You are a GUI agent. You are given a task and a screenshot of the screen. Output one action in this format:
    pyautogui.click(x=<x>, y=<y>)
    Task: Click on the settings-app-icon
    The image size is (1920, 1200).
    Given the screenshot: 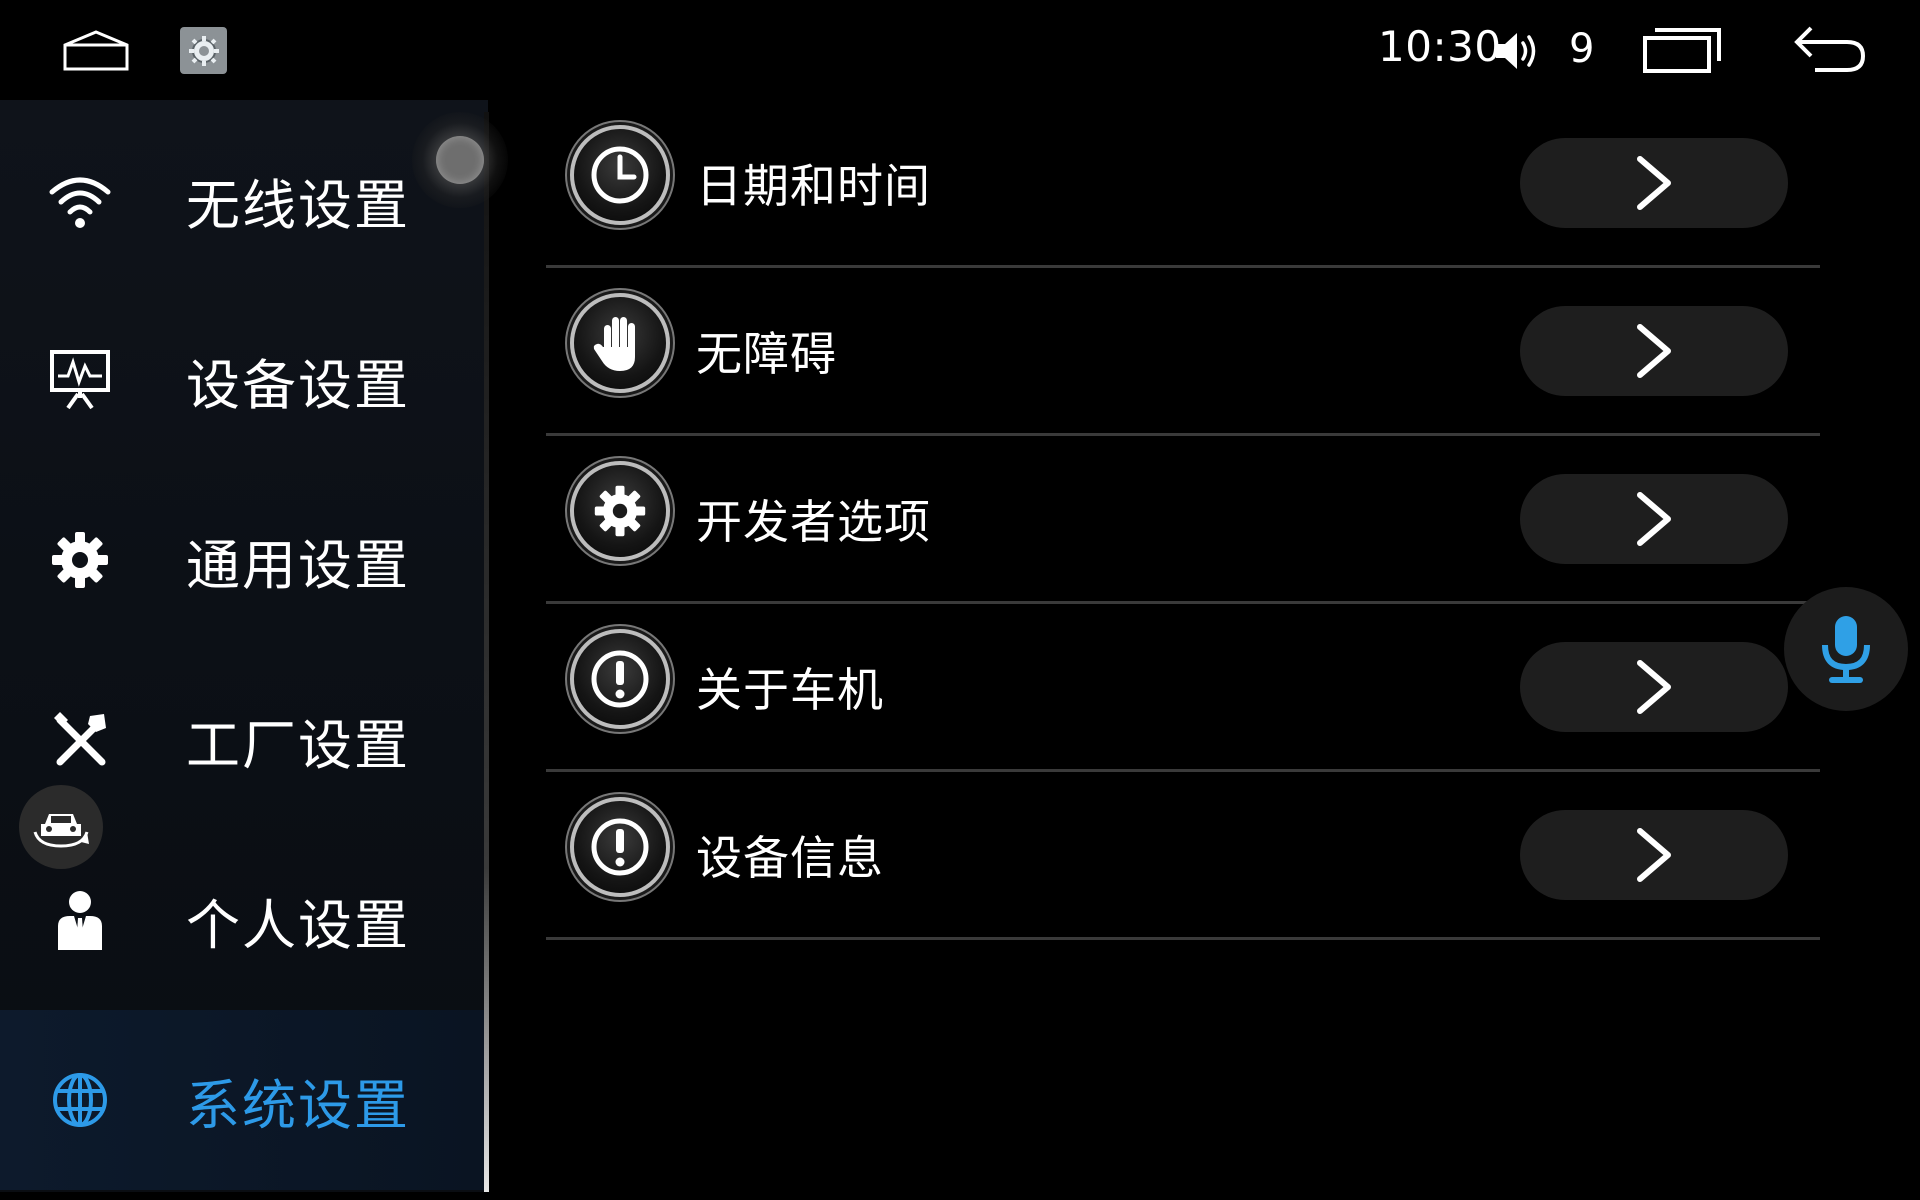 What is the action you would take?
    pyautogui.click(x=203, y=50)
    